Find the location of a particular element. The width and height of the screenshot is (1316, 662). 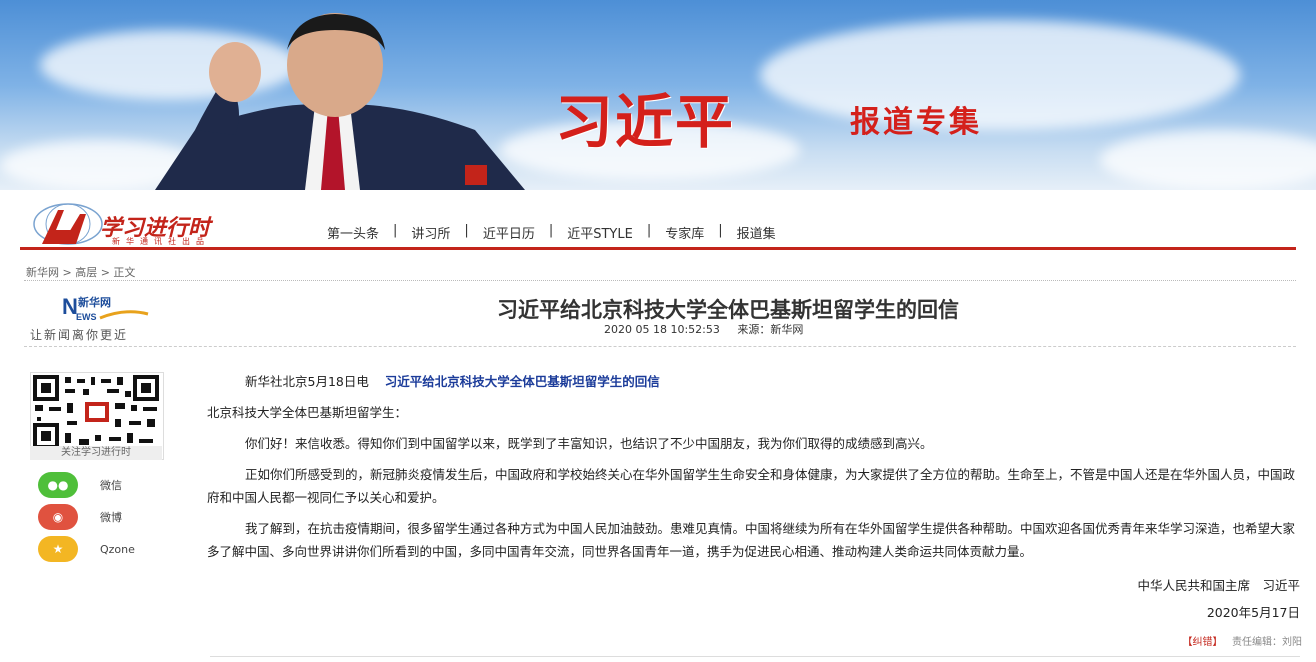

site-logo-sub: 新华通讯社出品 is located at coordinates (161, 241).